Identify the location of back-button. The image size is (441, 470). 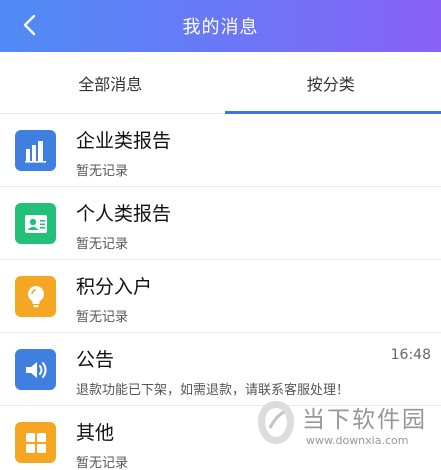
(29, 25).